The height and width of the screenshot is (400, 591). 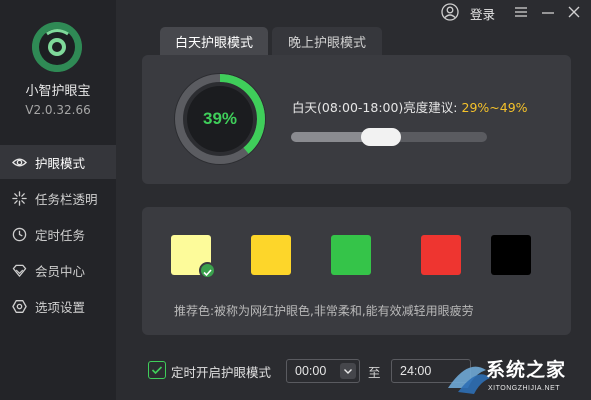 I want to click on login-link: 登录, so click(x=482, y=13).